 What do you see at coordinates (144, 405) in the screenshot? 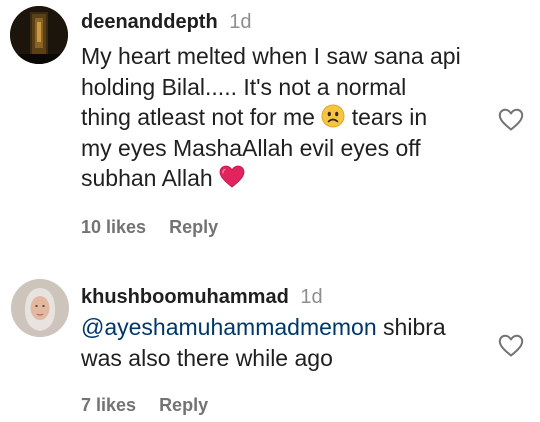
I see `comment-actions: 7 likes Reply` at bounding box center [144, 405].